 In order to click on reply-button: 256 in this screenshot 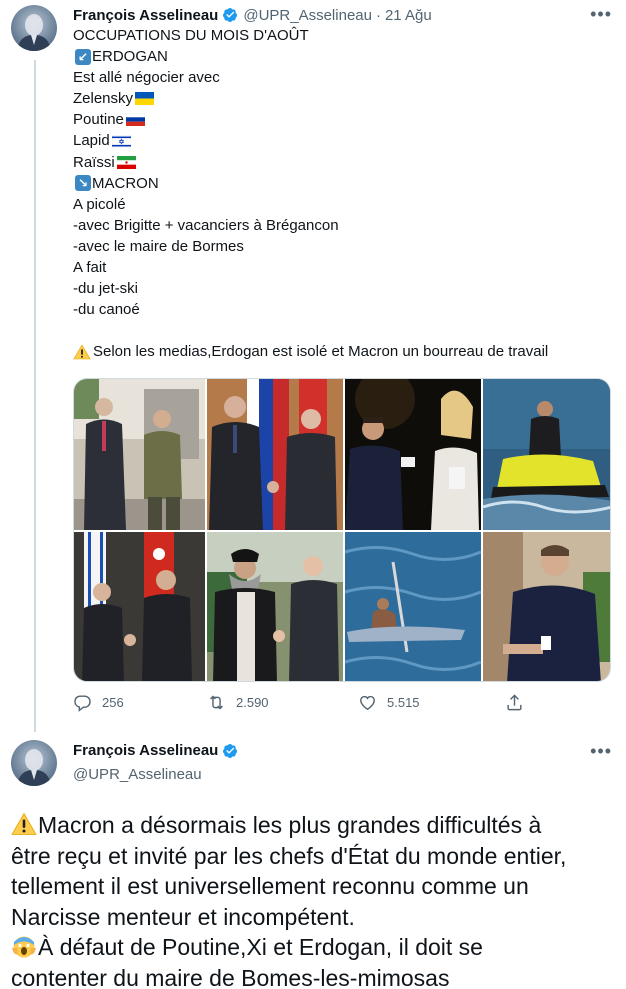, I will do `click(98, 702)`.